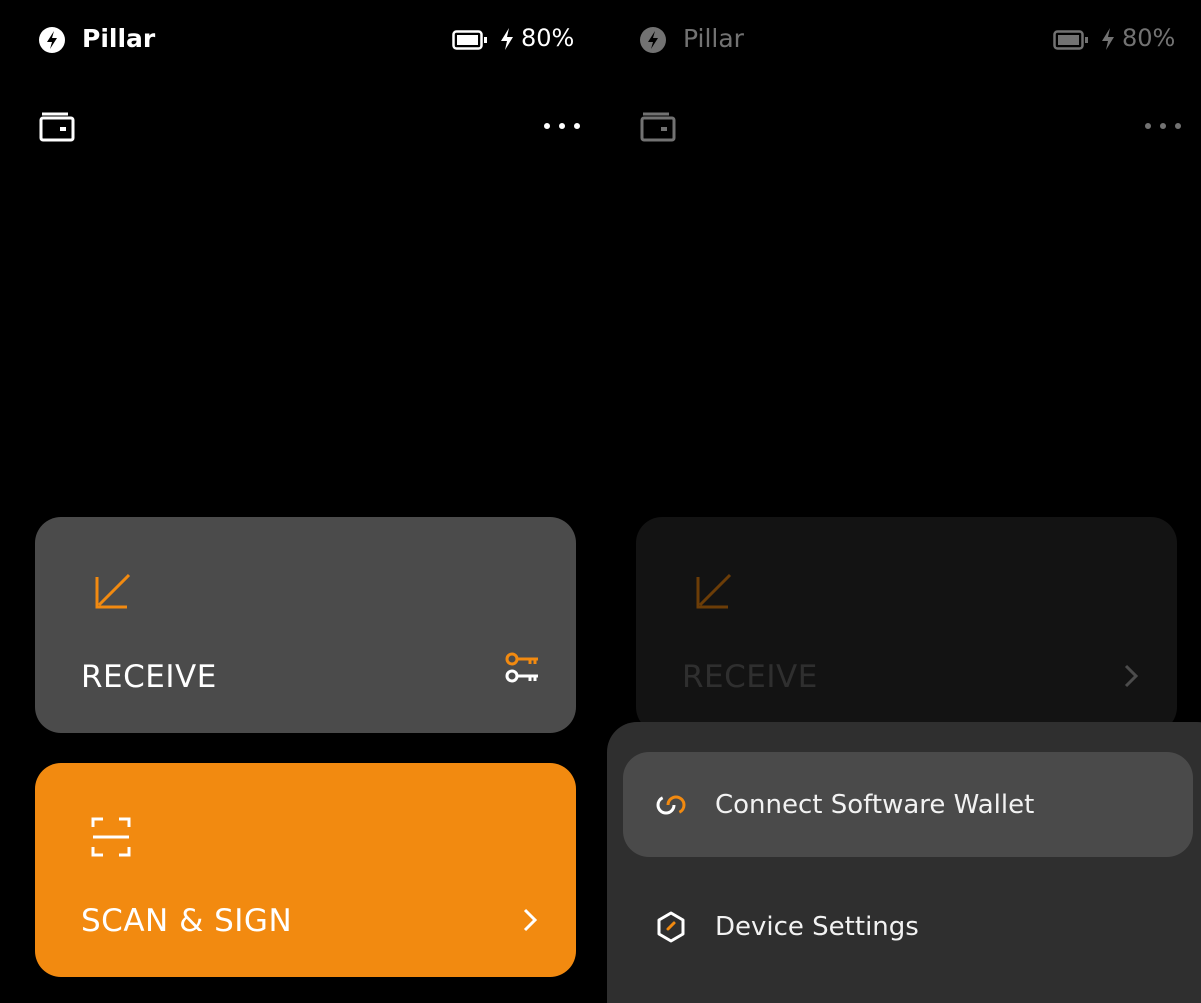 This screenshot has height=1003, width=1201. Describe the element at coordinates (817, 926) in the screenshot. I see `menu-item-label: Device Settings` at that location.